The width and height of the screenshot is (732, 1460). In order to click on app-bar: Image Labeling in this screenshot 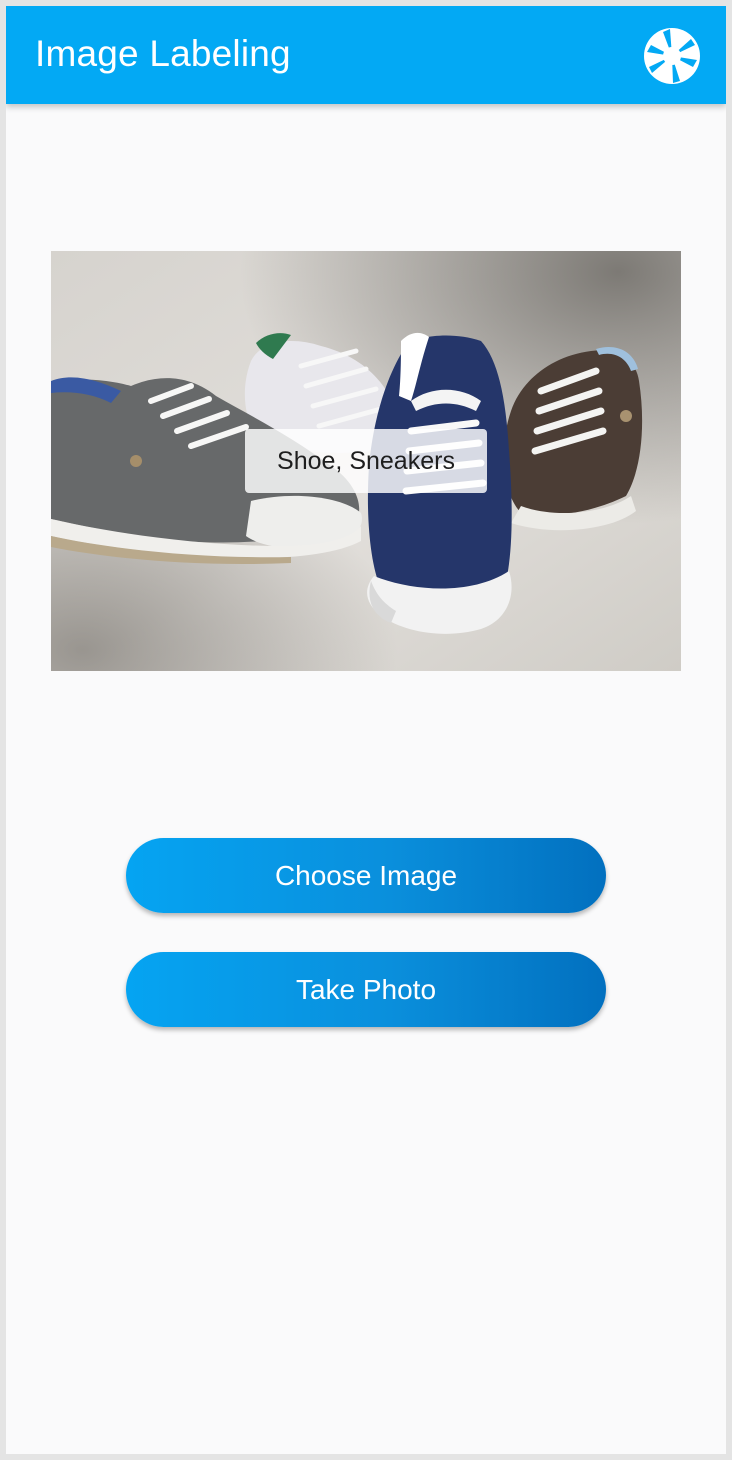, I will do `click(366, 55)`.